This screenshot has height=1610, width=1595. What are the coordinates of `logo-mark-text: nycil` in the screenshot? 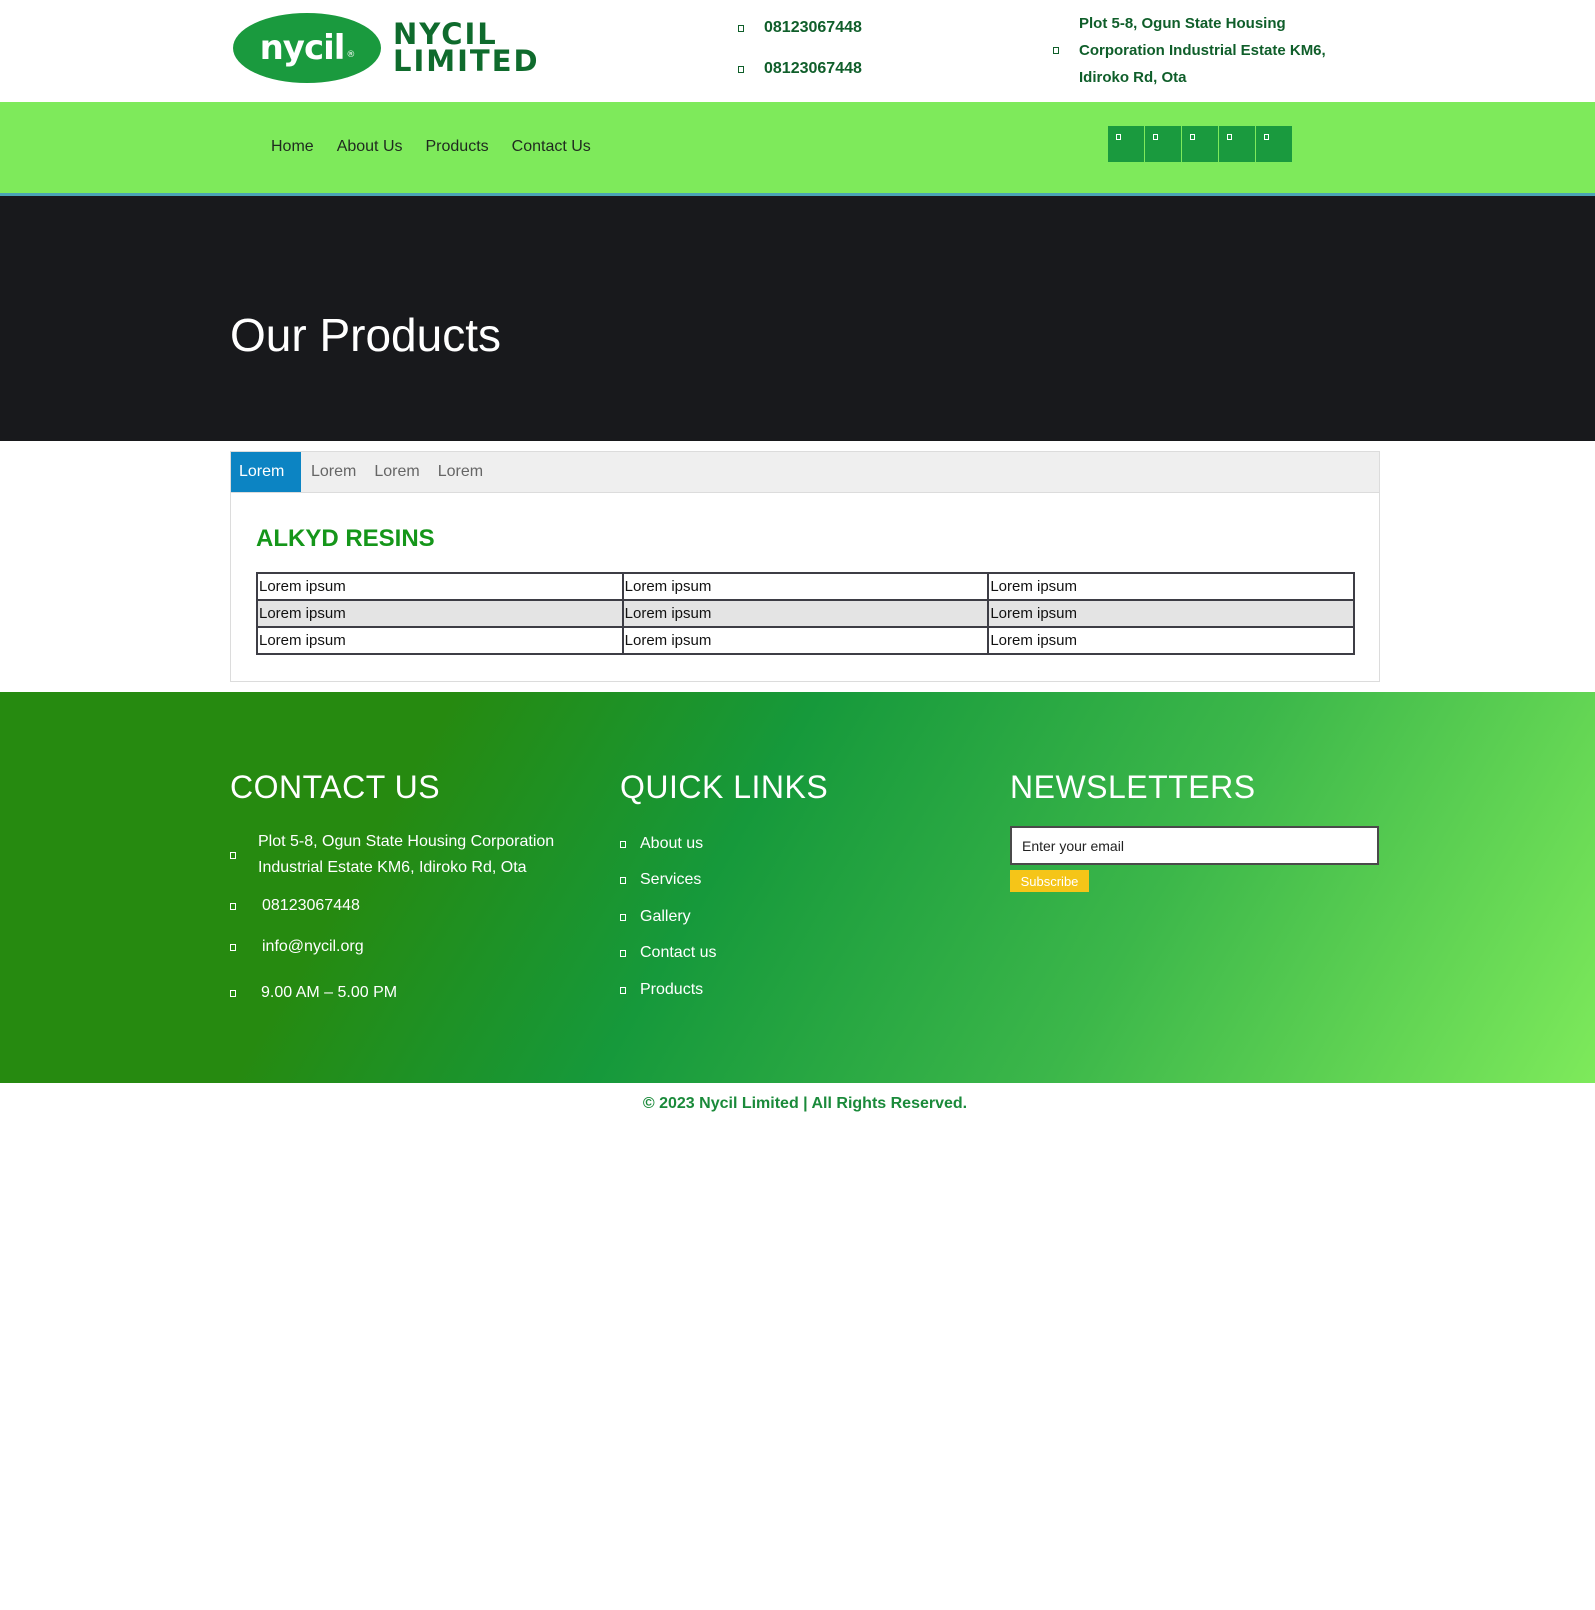 It's located at (302, 48).